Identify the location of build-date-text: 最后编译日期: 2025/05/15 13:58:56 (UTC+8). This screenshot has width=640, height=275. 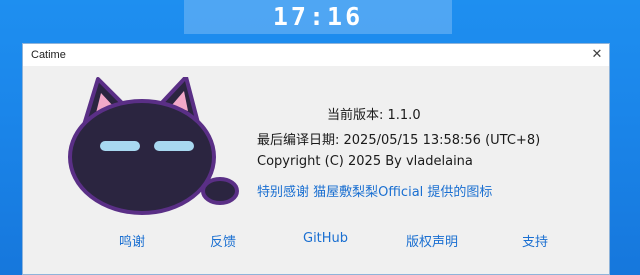
(399, 140).